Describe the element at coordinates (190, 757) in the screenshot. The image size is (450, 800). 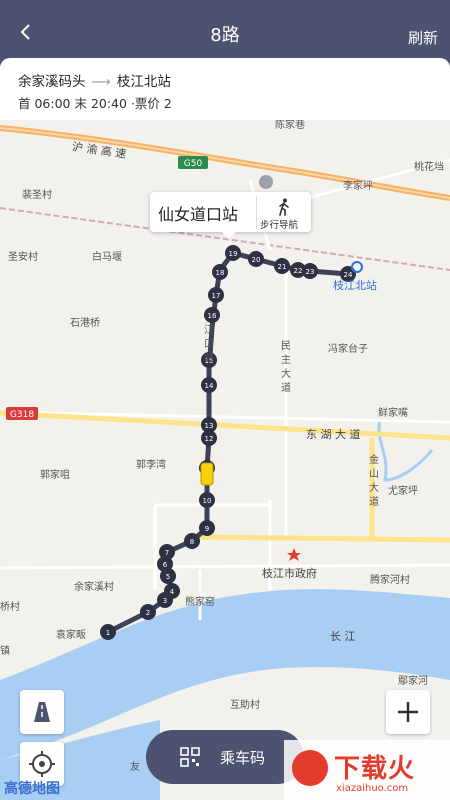
I see `qr-code-icon` at that location.